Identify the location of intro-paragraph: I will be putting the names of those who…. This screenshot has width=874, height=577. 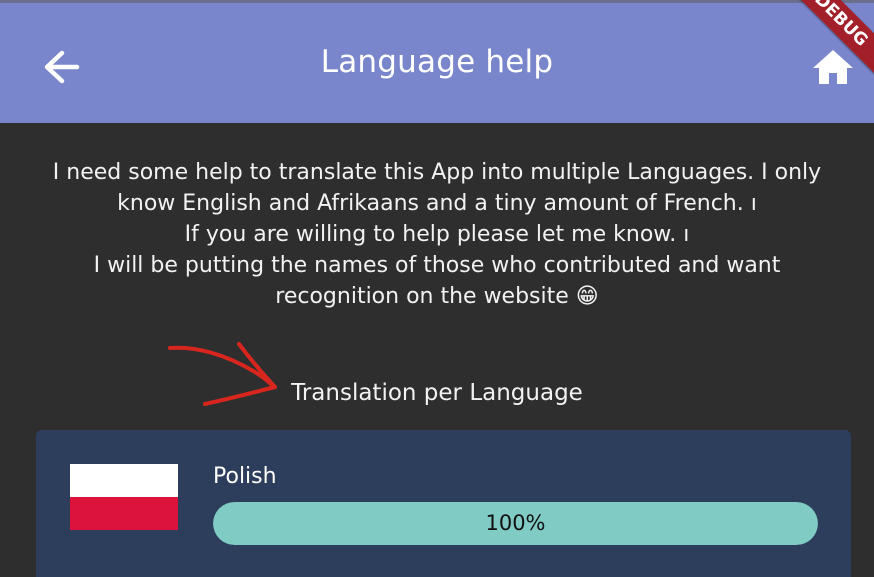
(437, 281).